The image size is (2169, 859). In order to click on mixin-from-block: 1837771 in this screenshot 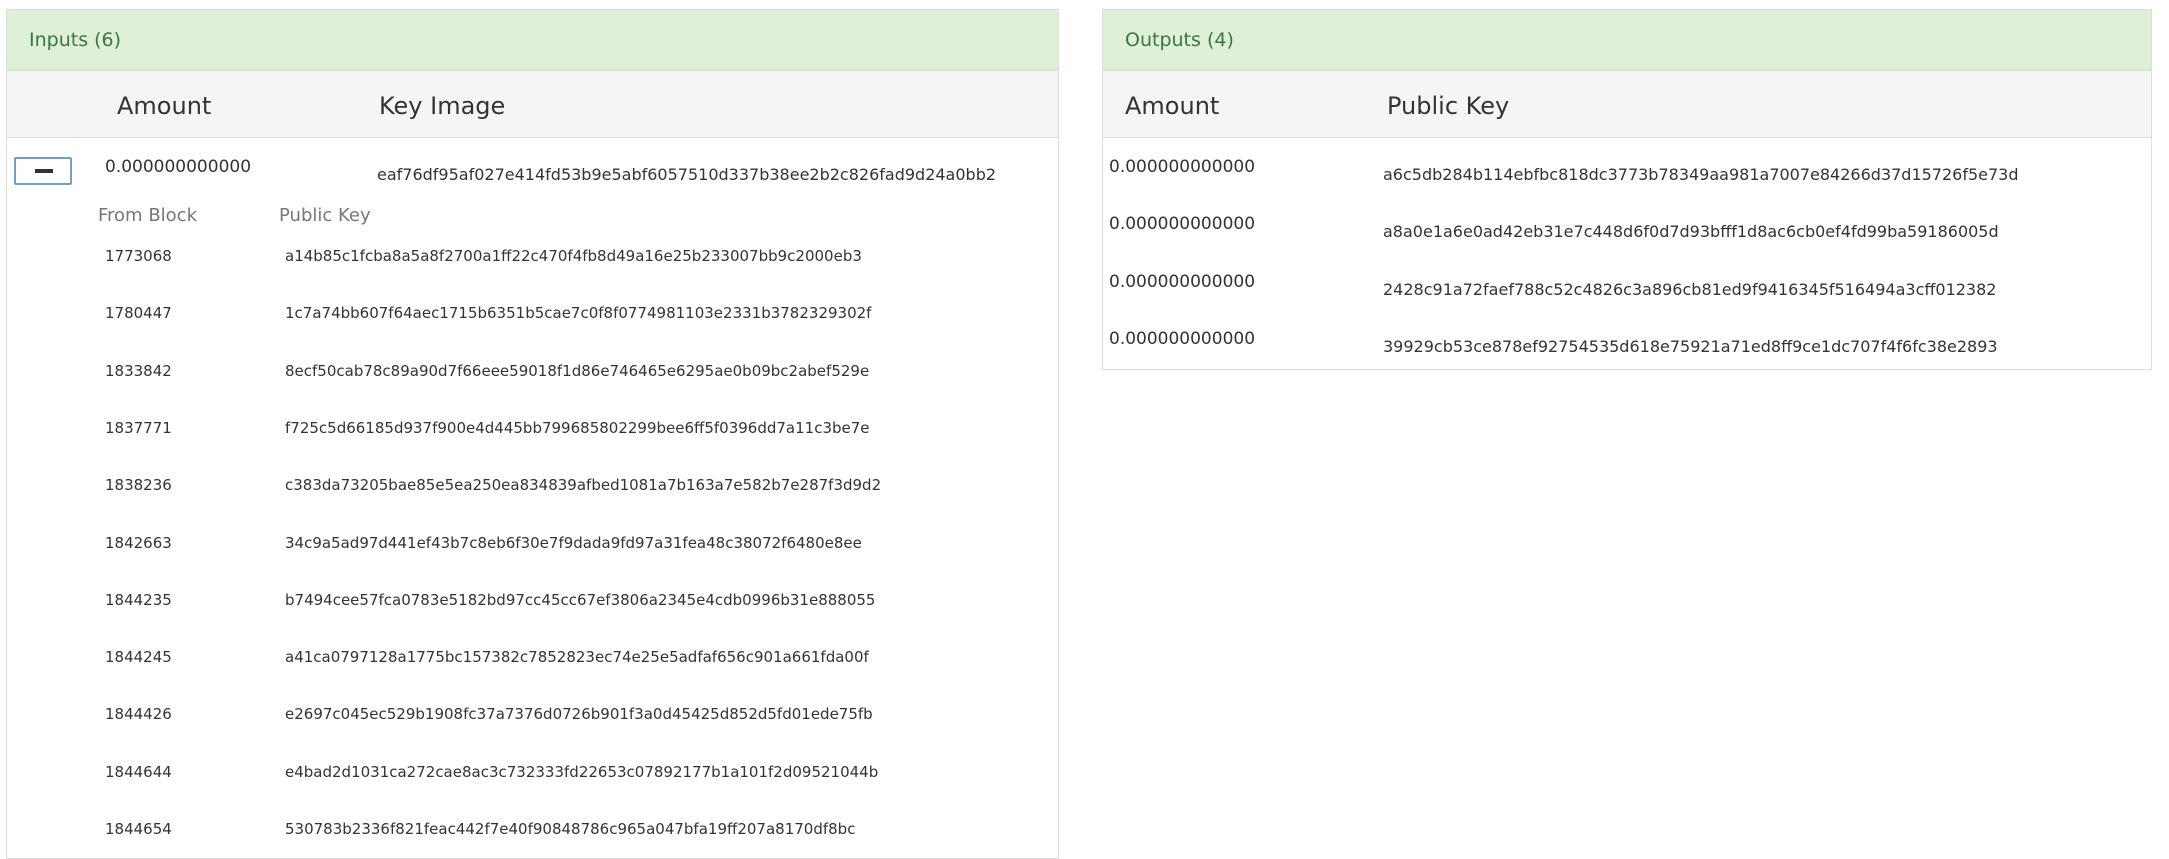, I will do `click(138, 427)`.